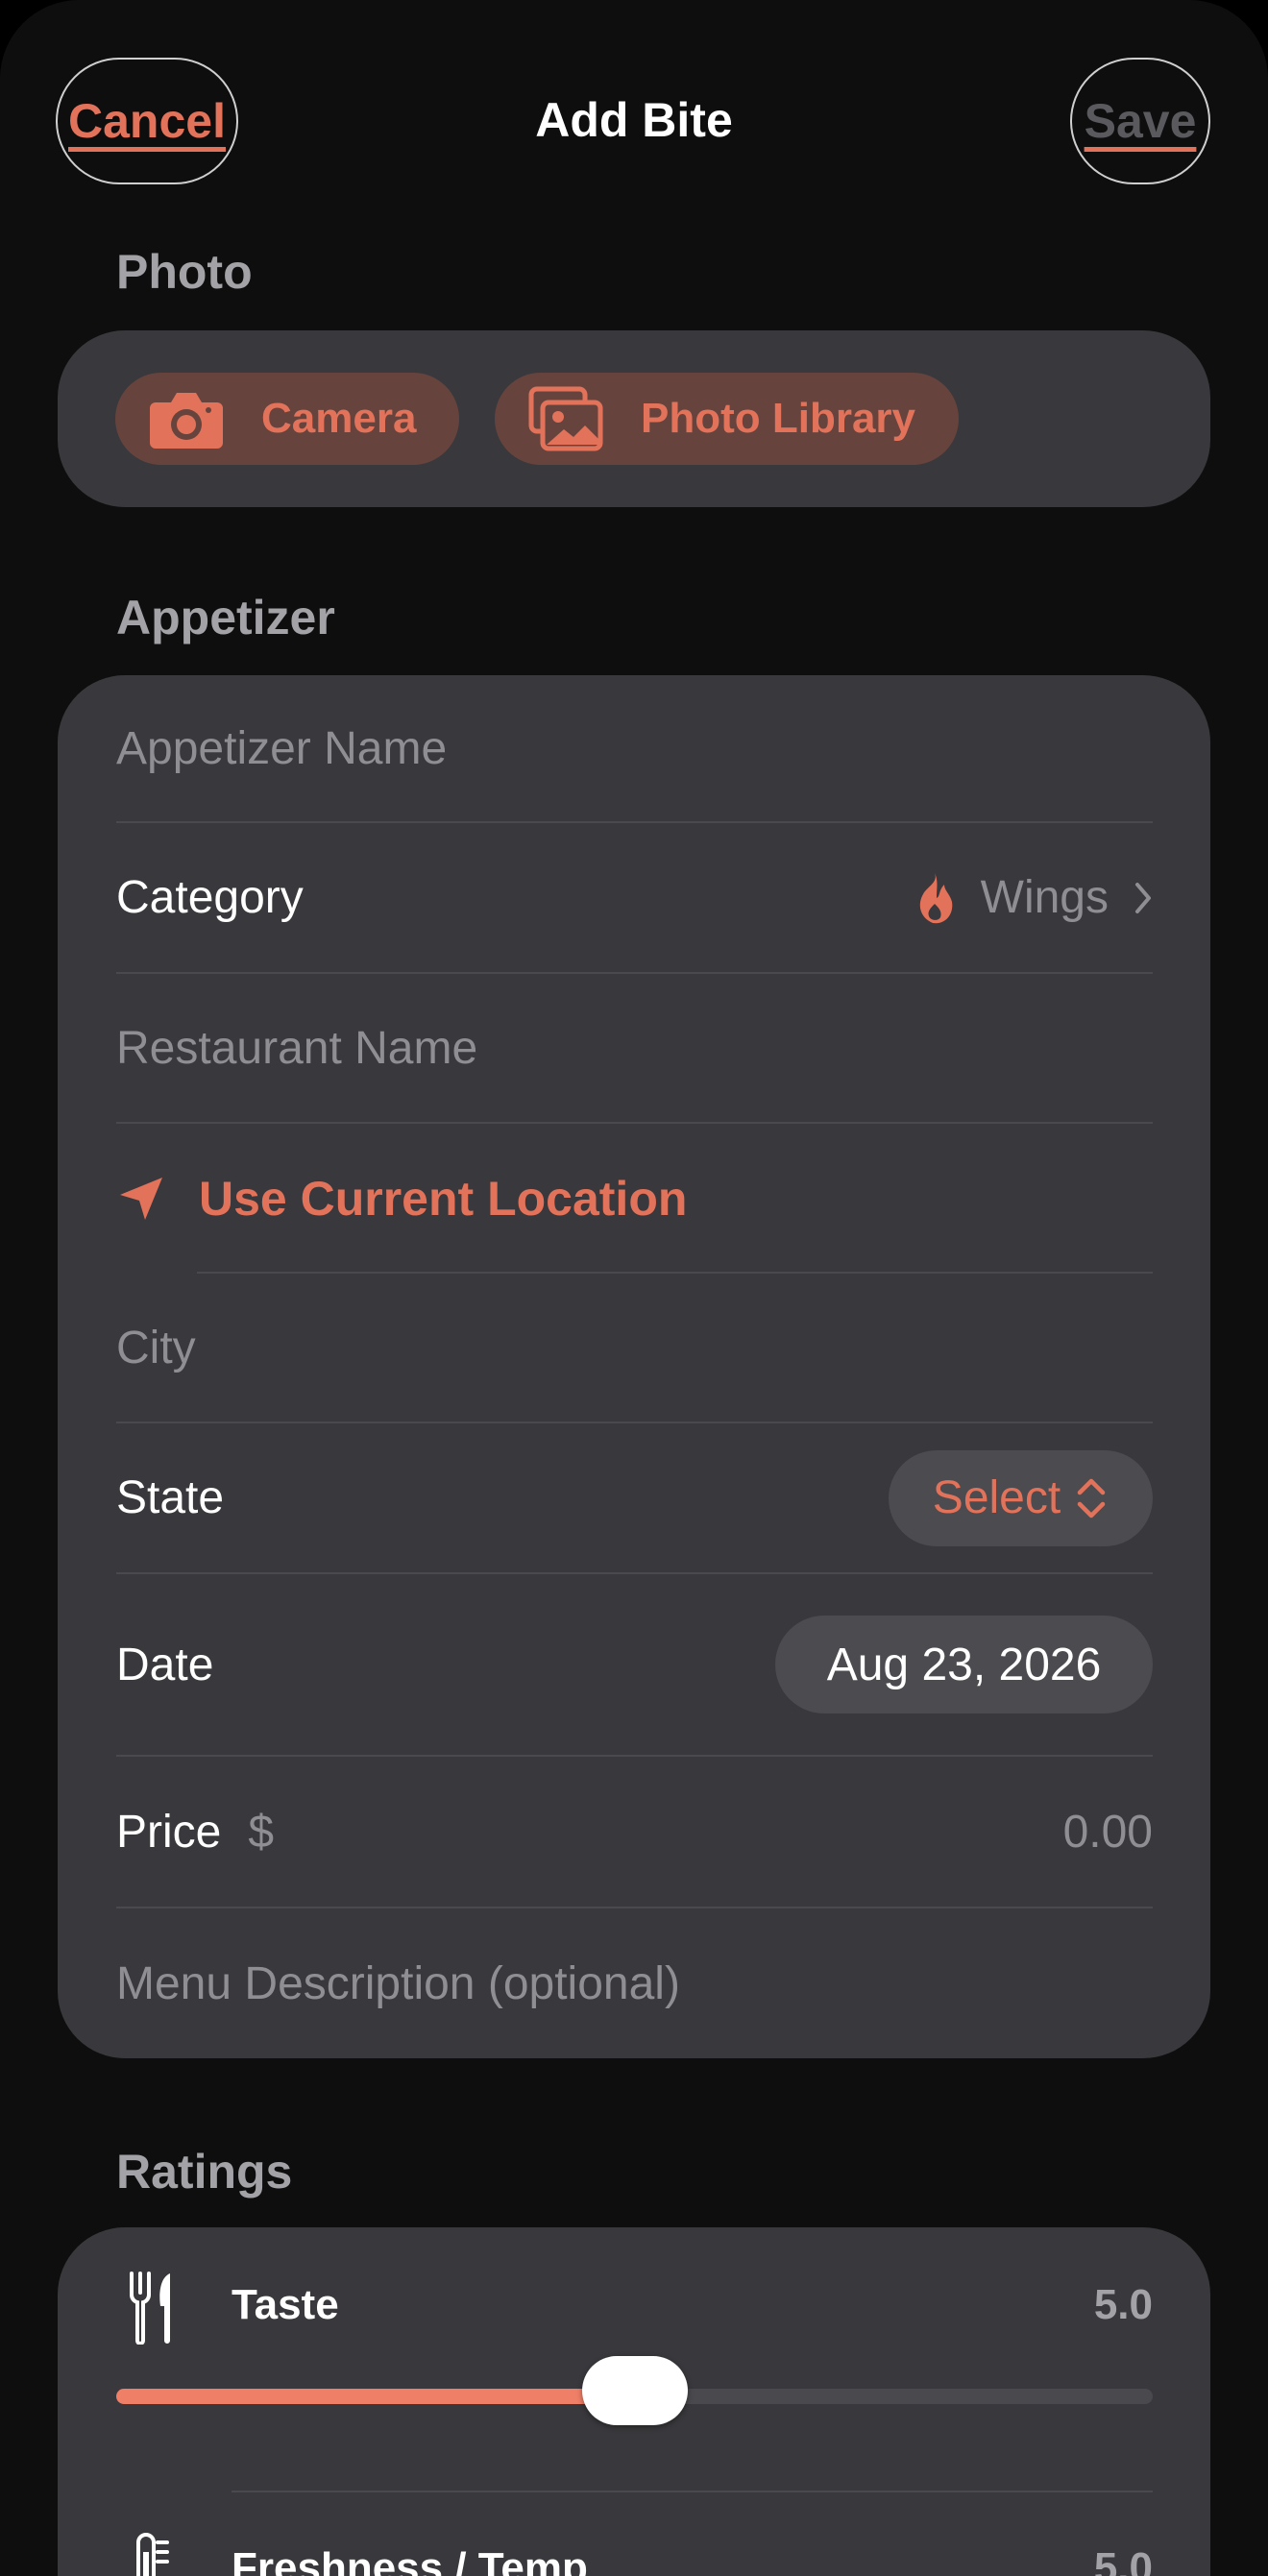  What do you see at coordinates (398, 1983) in the screenshot?
I see `menu-description-placeholder: Menu Description (optional)` at bounding box center [398, 1983].